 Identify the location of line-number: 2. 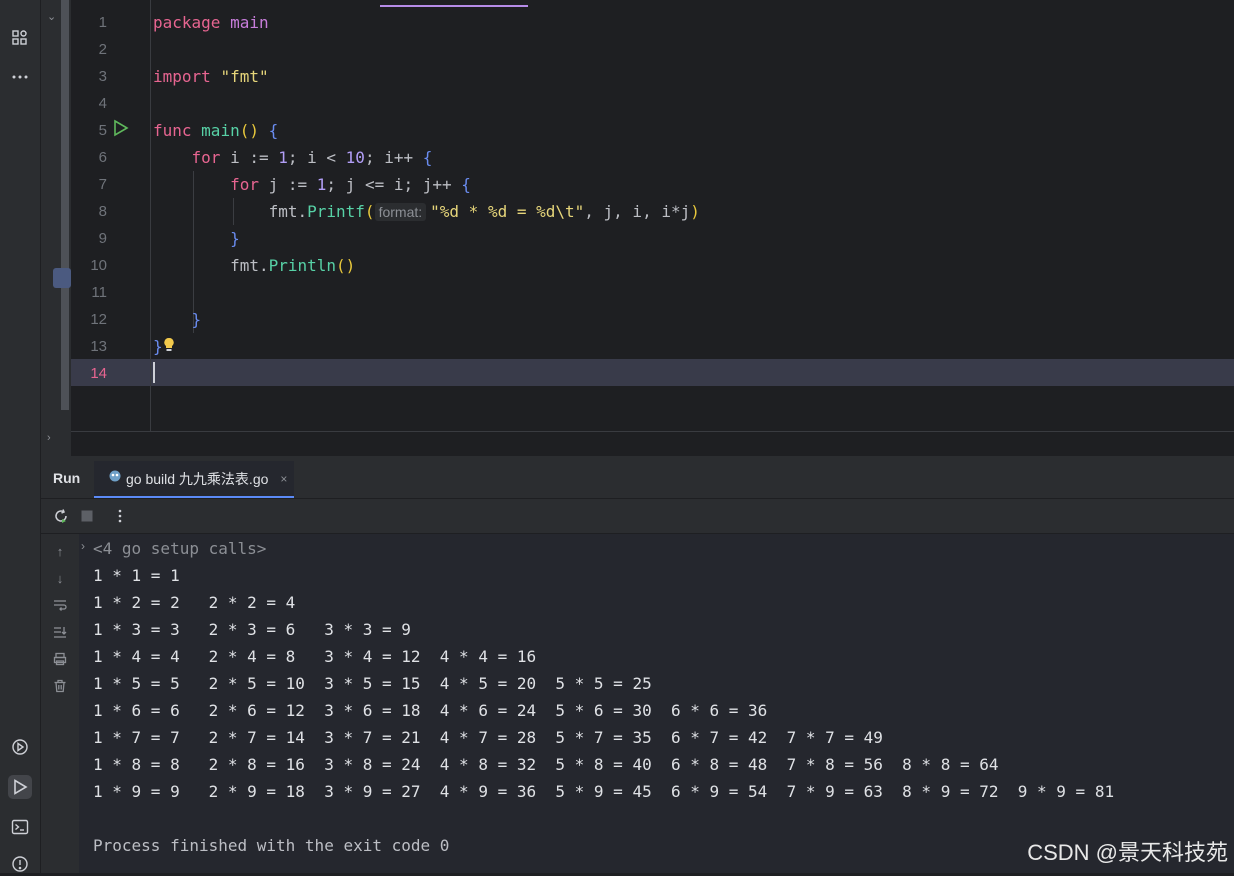
(102, 49).